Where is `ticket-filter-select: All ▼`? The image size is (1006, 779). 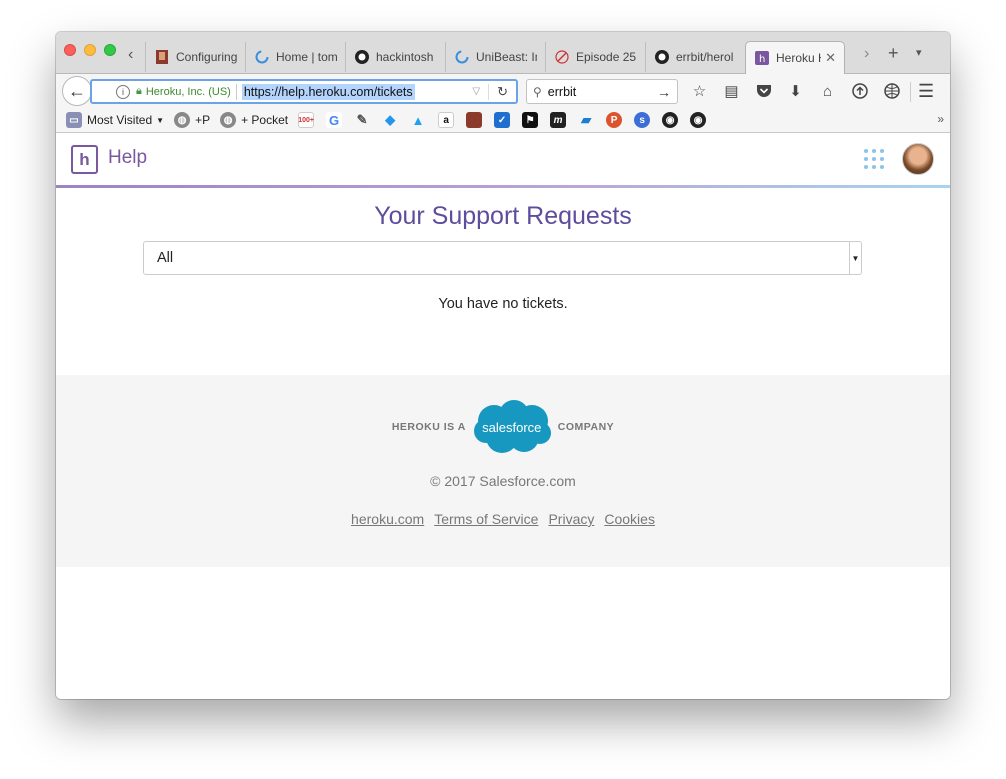 ticket-filter-select: All ▼ is located at coordinates (502, 258).